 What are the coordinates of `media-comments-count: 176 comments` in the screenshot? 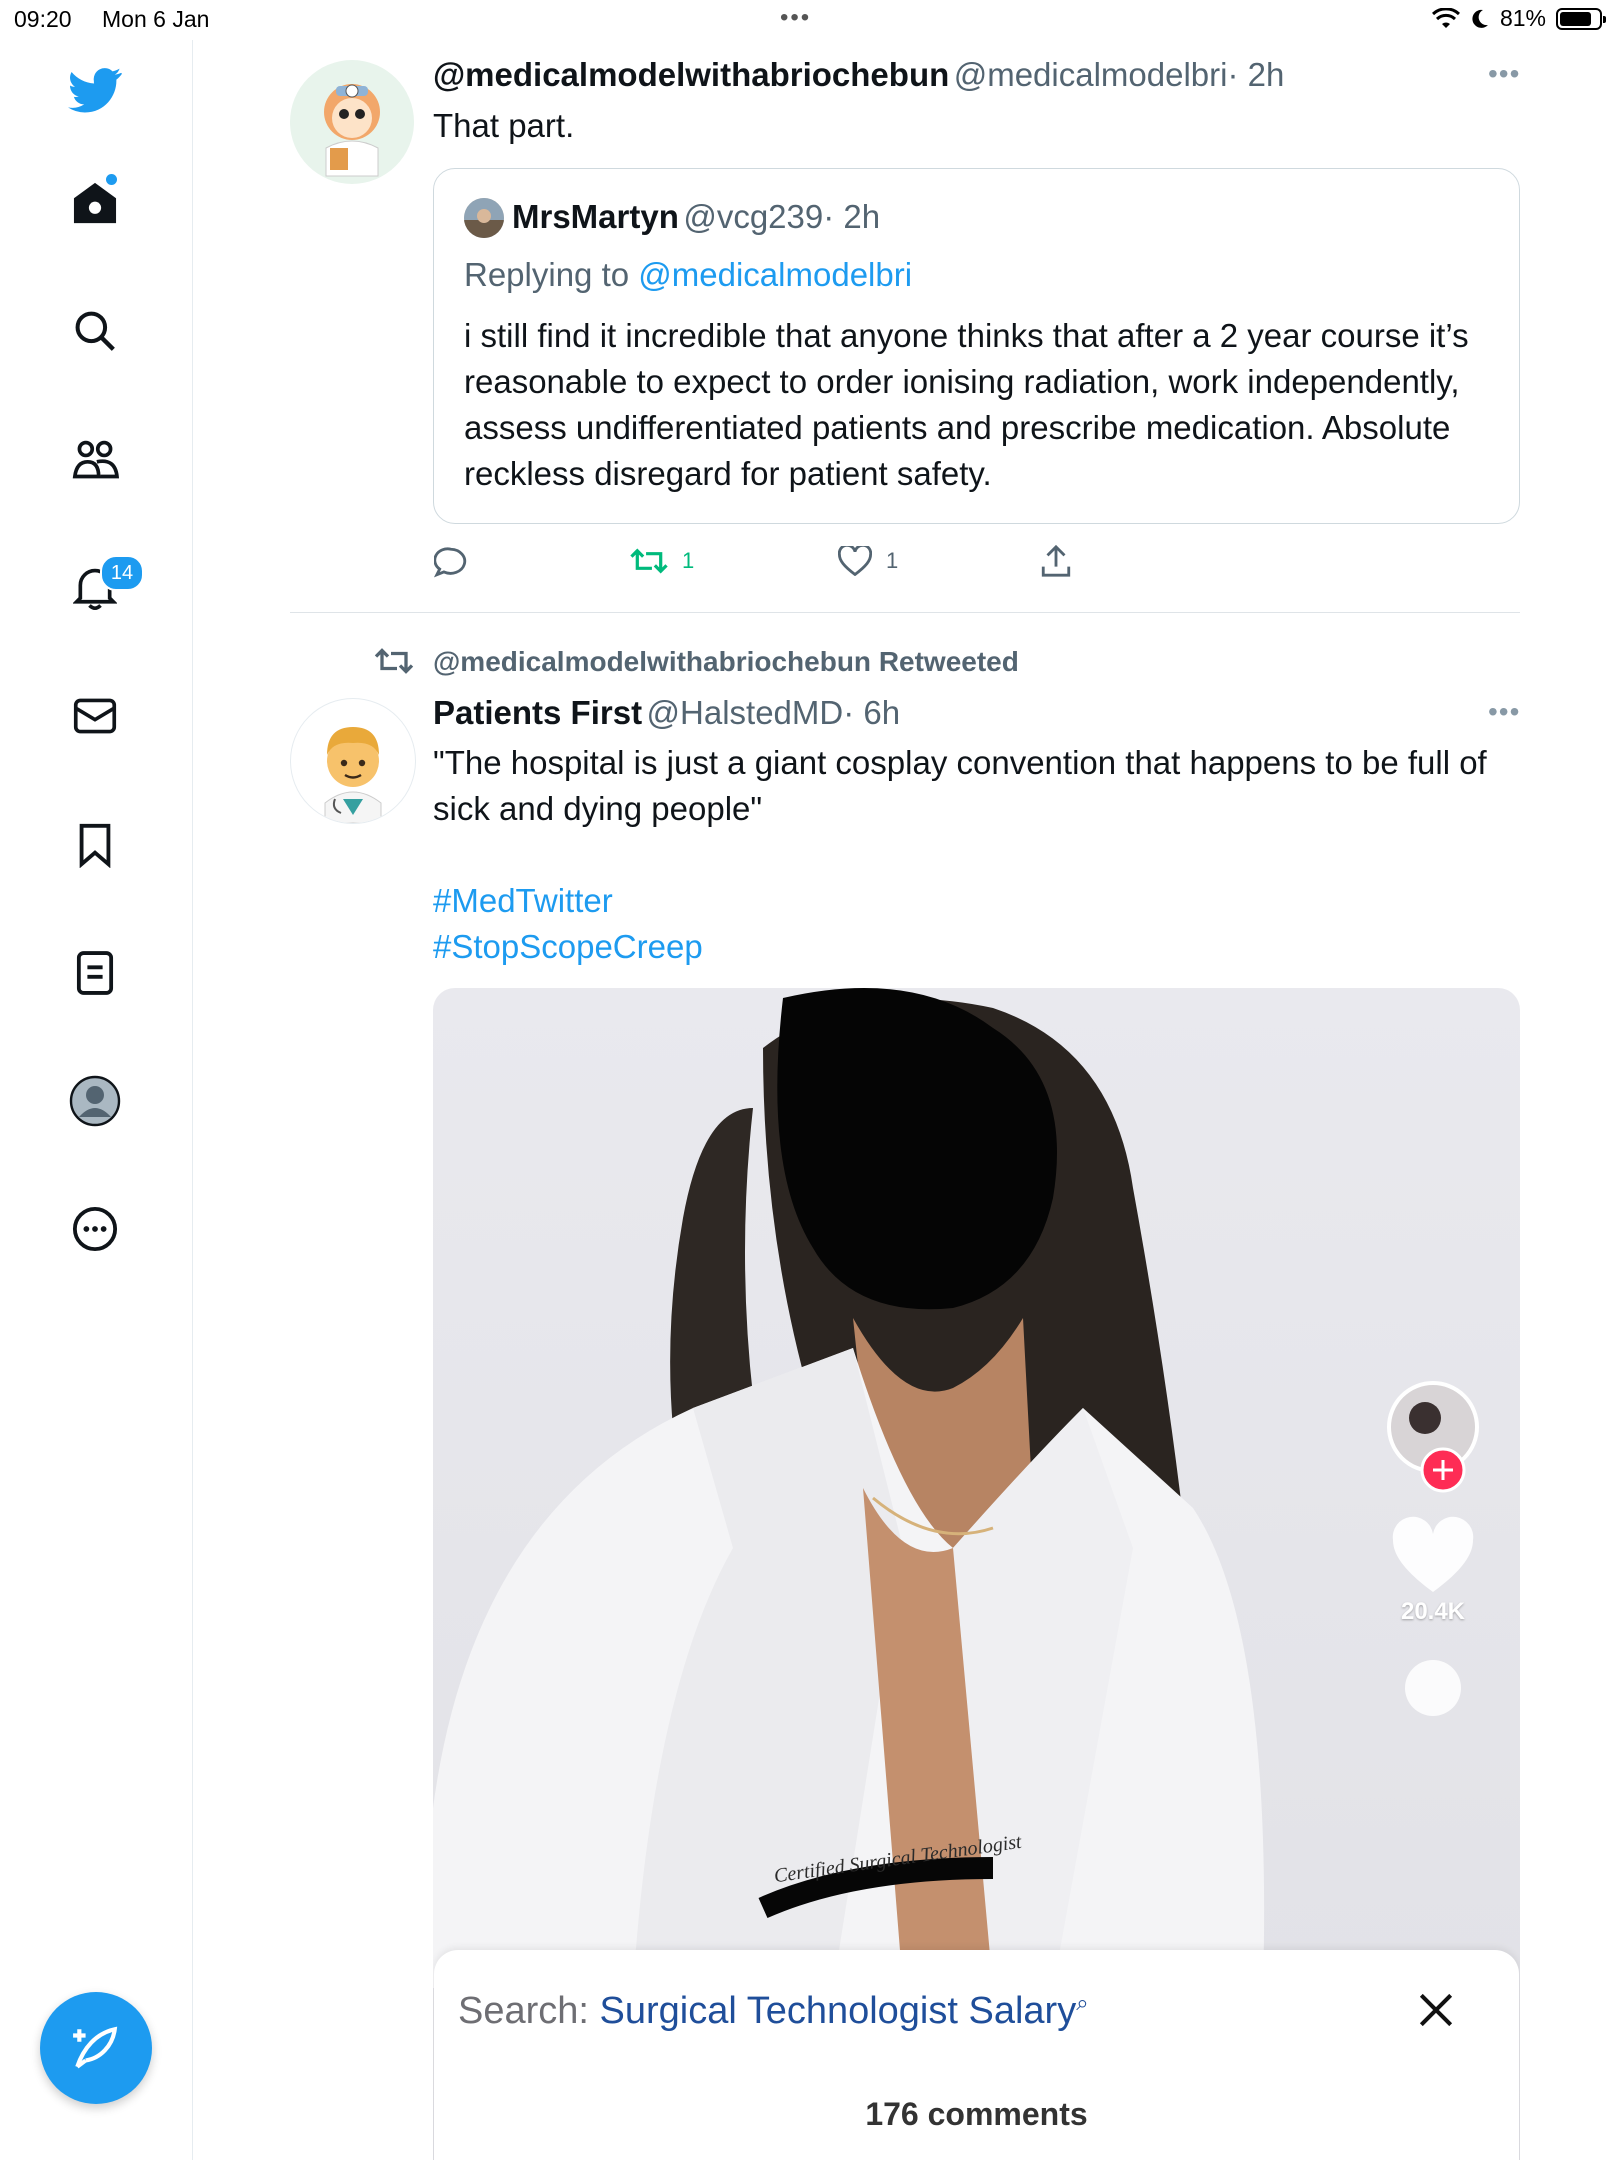 It's located at (976, 2114).